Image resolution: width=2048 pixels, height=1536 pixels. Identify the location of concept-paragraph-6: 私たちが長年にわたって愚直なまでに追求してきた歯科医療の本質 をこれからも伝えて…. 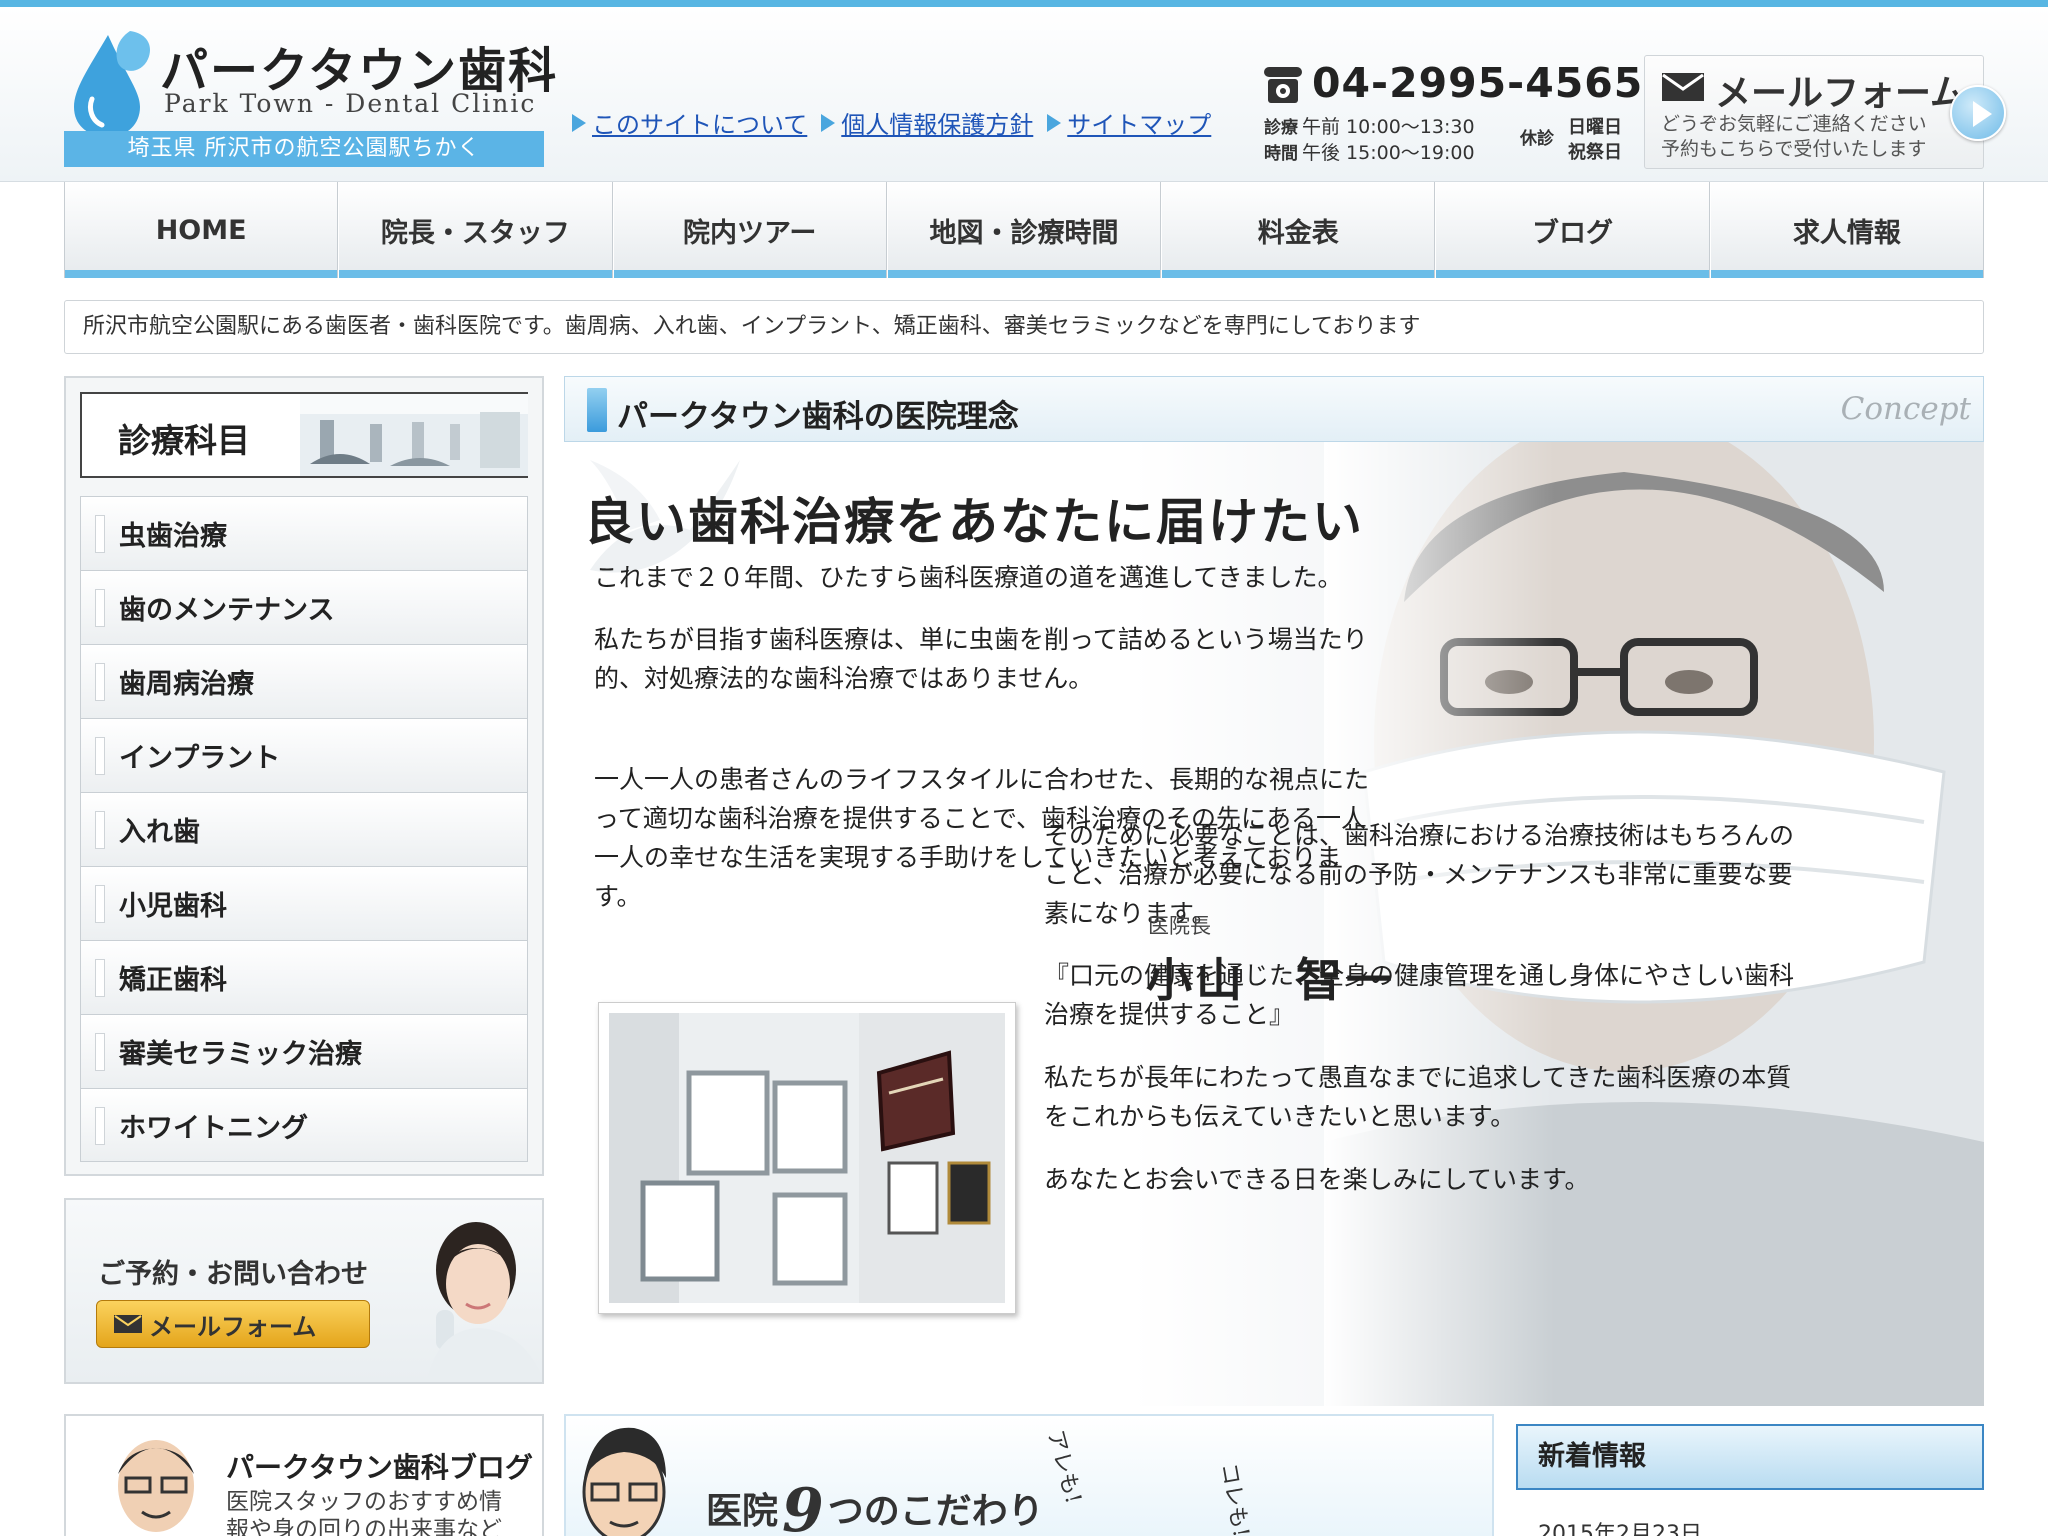
(1417, 1097).